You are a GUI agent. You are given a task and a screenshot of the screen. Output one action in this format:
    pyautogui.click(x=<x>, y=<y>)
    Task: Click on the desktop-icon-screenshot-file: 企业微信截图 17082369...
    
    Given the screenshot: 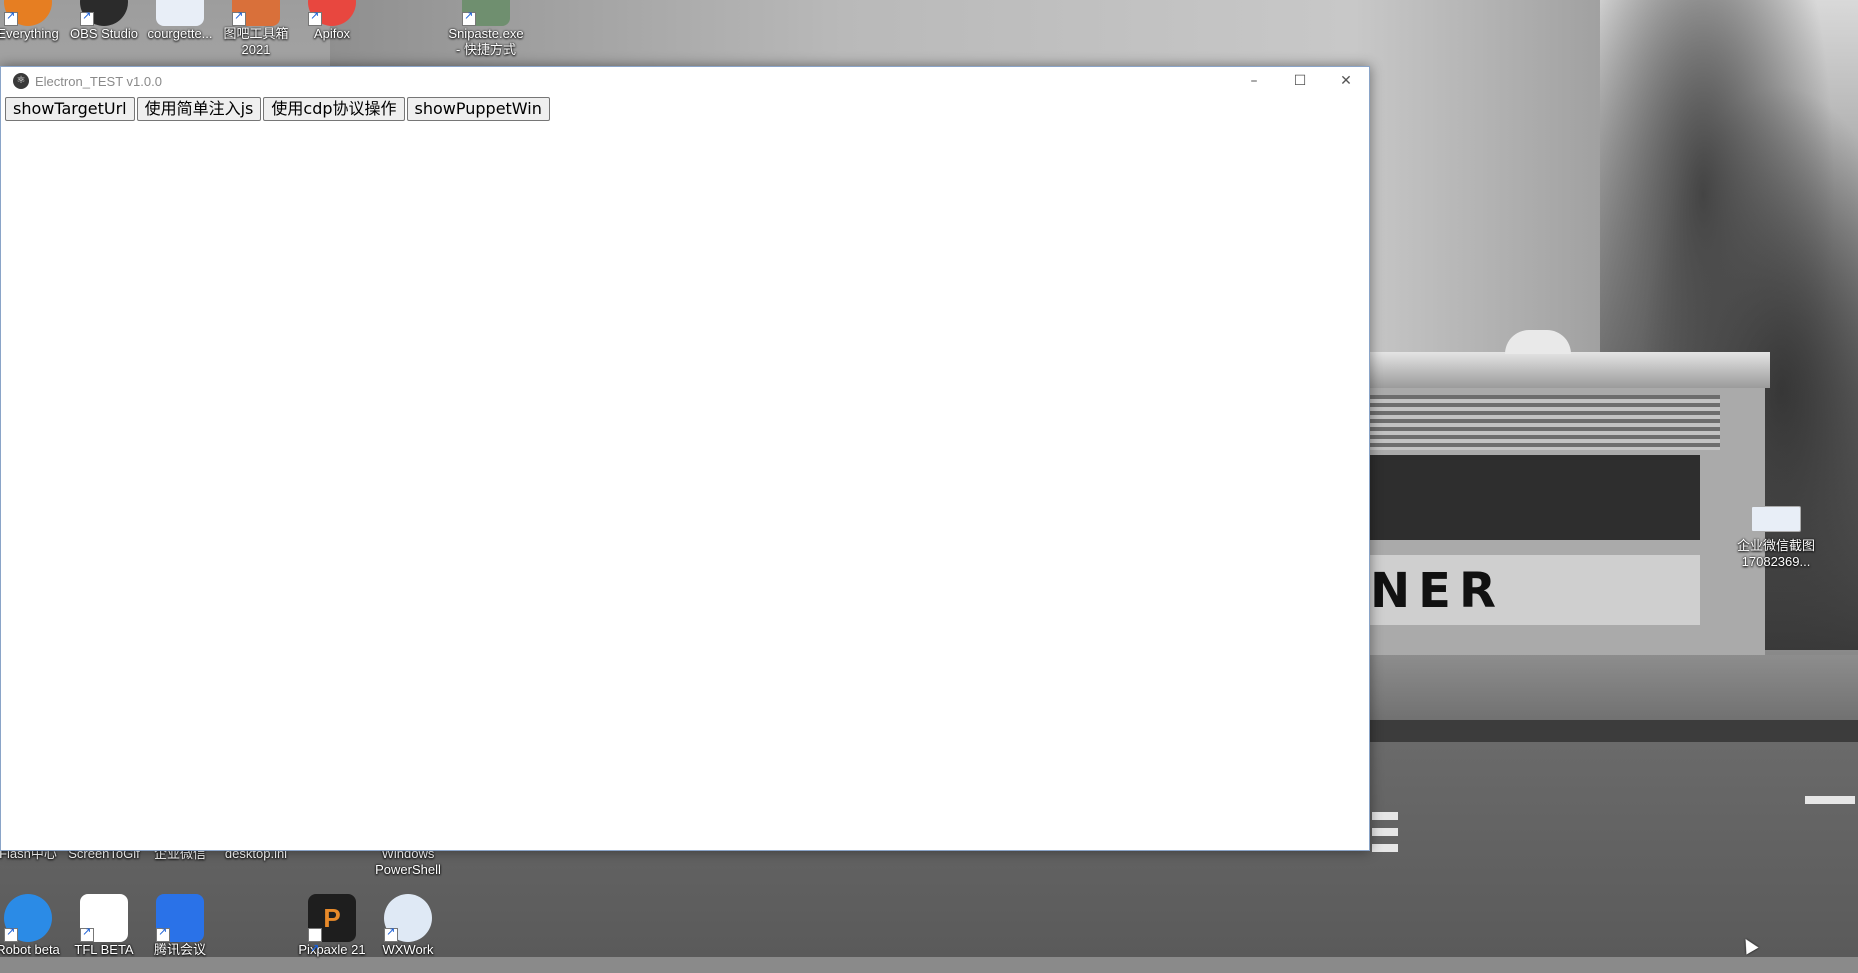 What is the action you would take?
    pyautogui.click(x=1776, y=538)
    